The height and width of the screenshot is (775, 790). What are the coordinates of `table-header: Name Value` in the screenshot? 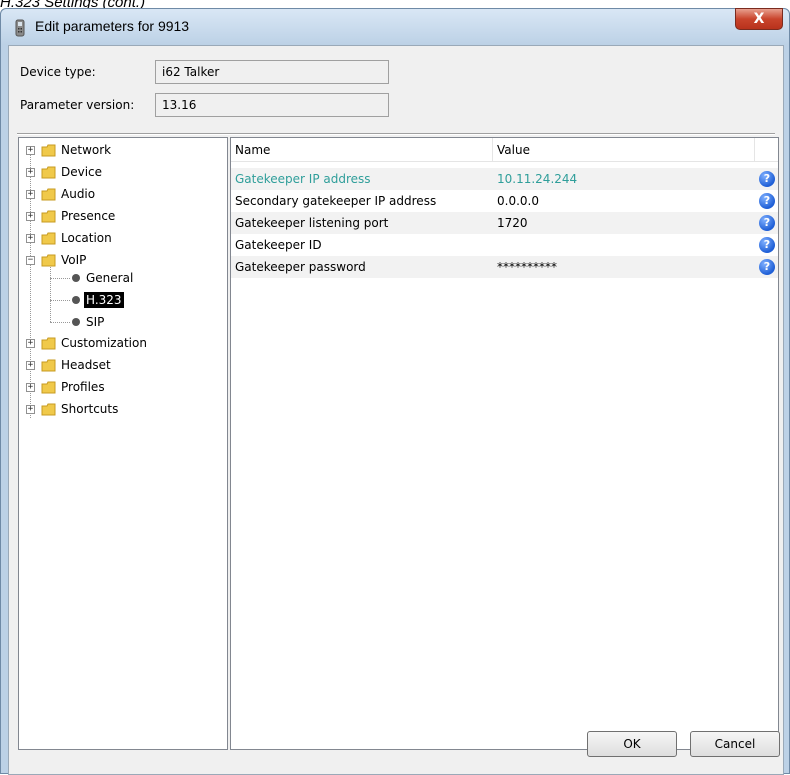 It's located at (504, 150).